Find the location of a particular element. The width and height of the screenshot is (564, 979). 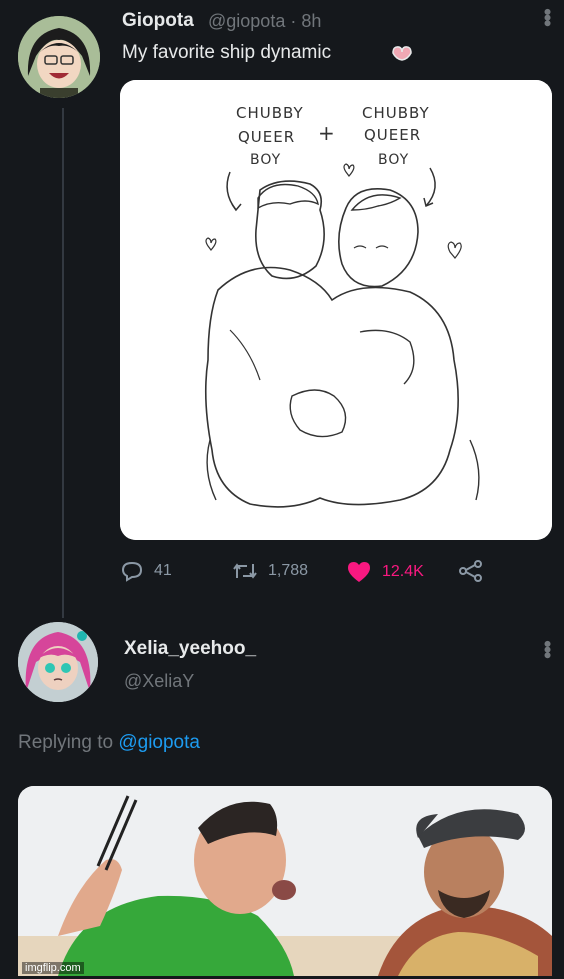

heart-icon is located at coordinates (359, 572).